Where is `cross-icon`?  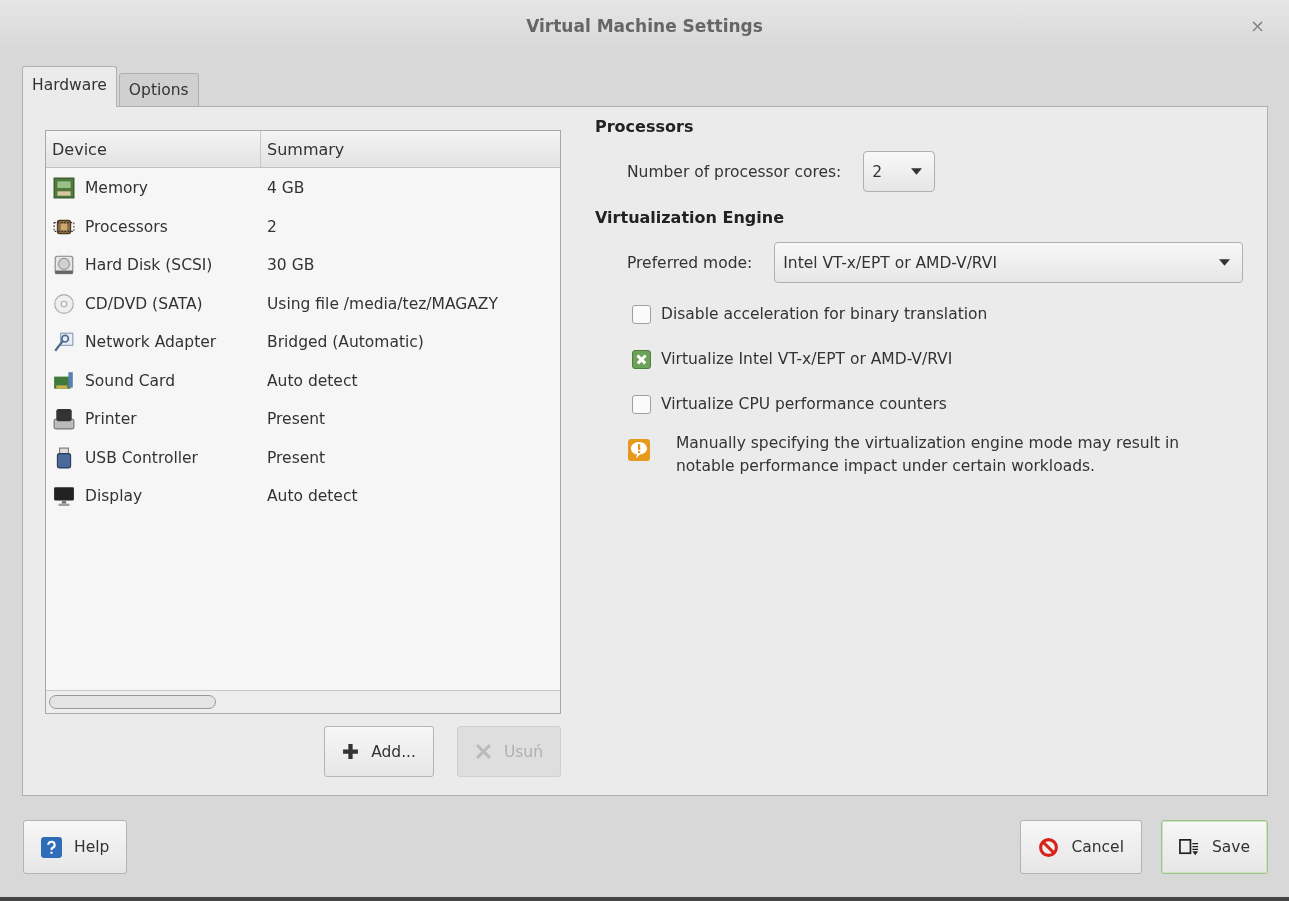 cross-icon is located at coordinates (483, 751).